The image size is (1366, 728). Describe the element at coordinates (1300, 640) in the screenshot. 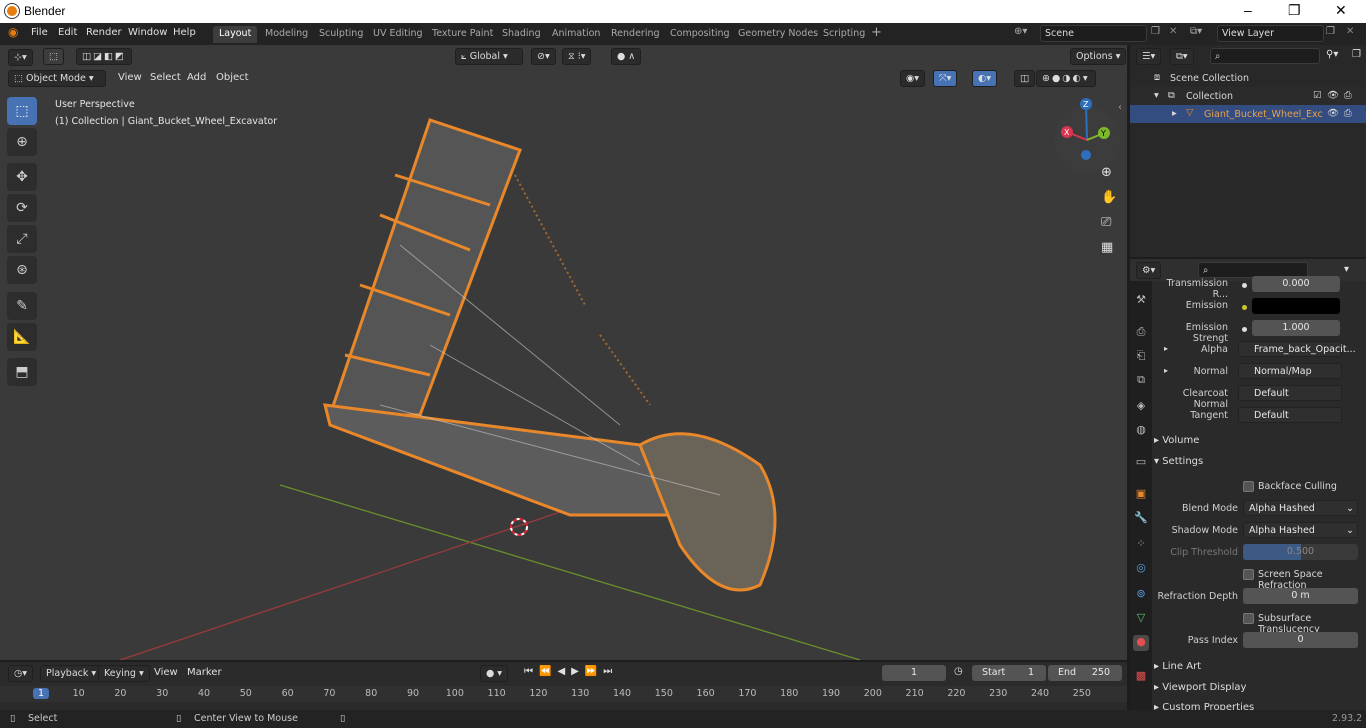

I see `pass-index-field: 0` at that location.